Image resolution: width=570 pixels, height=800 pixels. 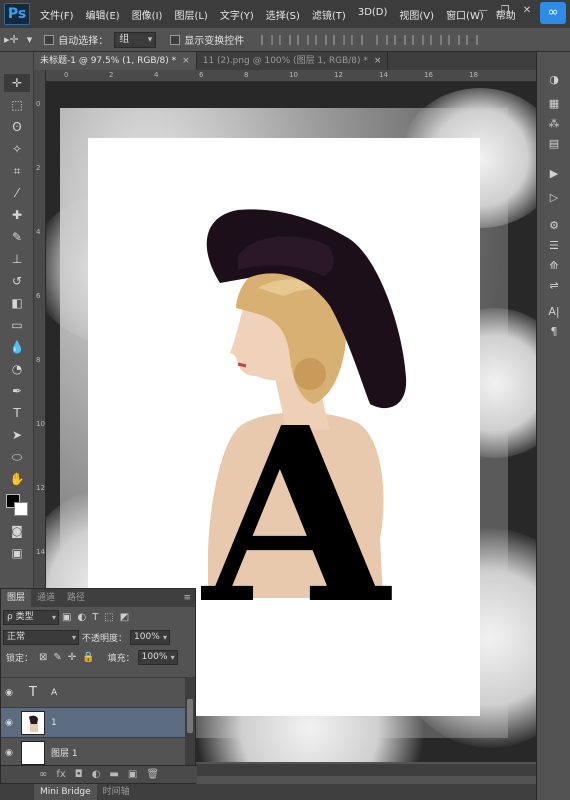 I want to click on lasso-tool-icon: ʘ, so click(x=17, y=127).